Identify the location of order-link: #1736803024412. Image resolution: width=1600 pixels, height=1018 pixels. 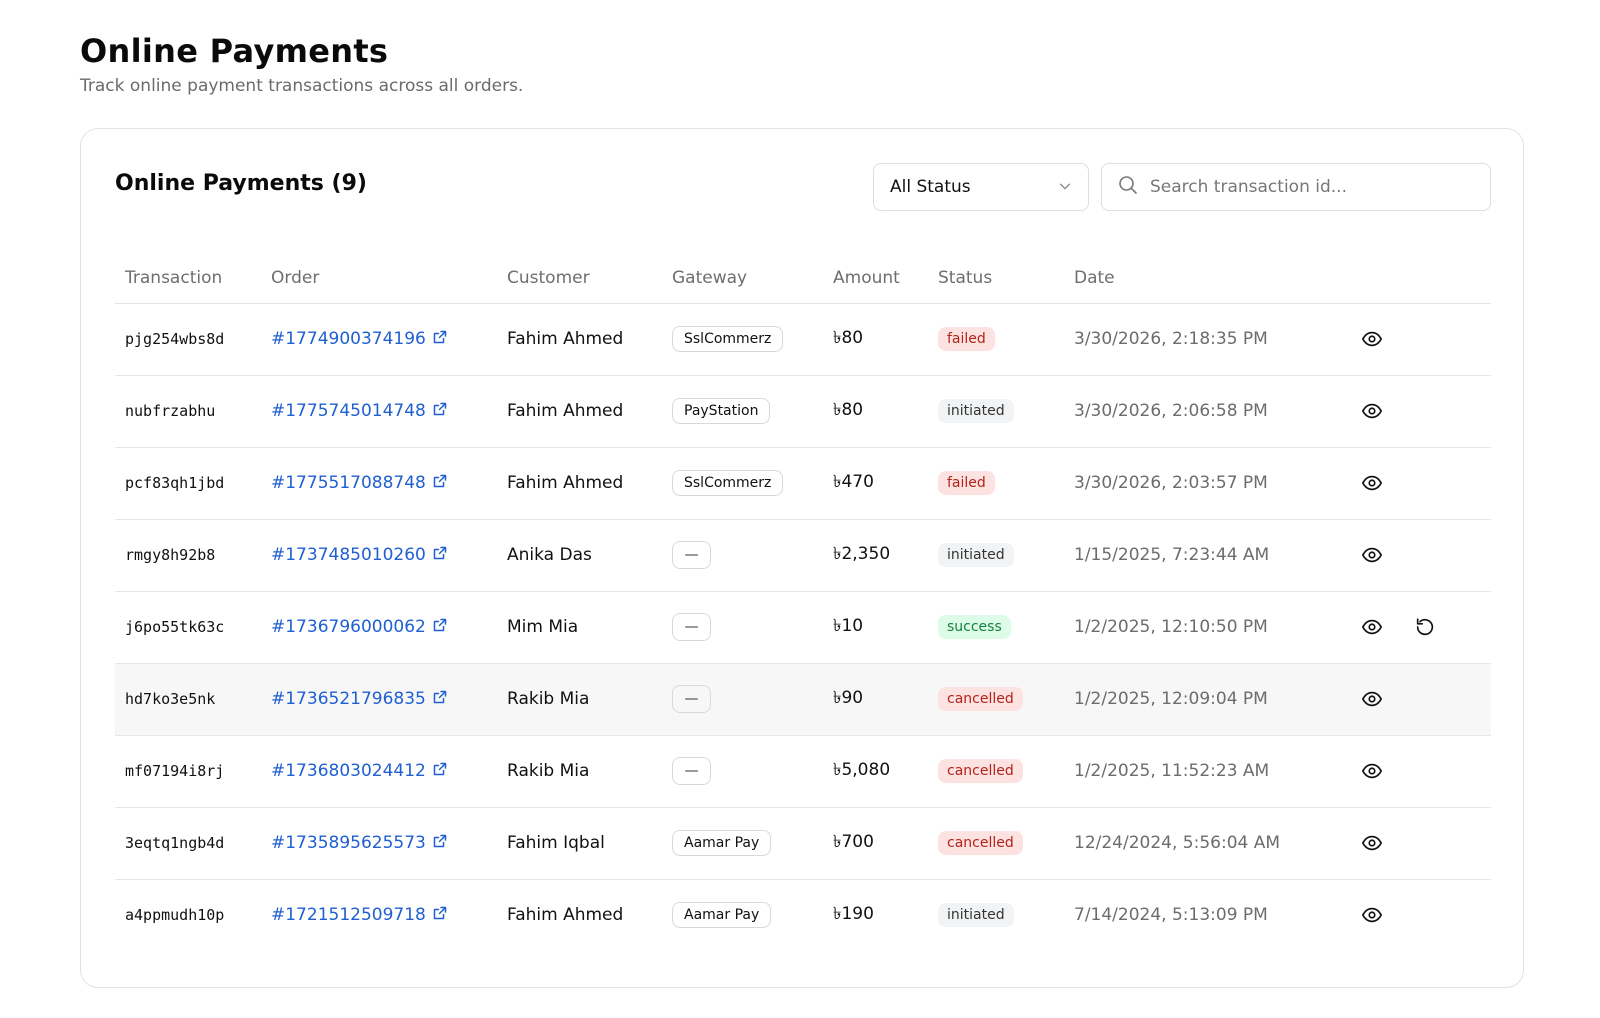
(359, 771).